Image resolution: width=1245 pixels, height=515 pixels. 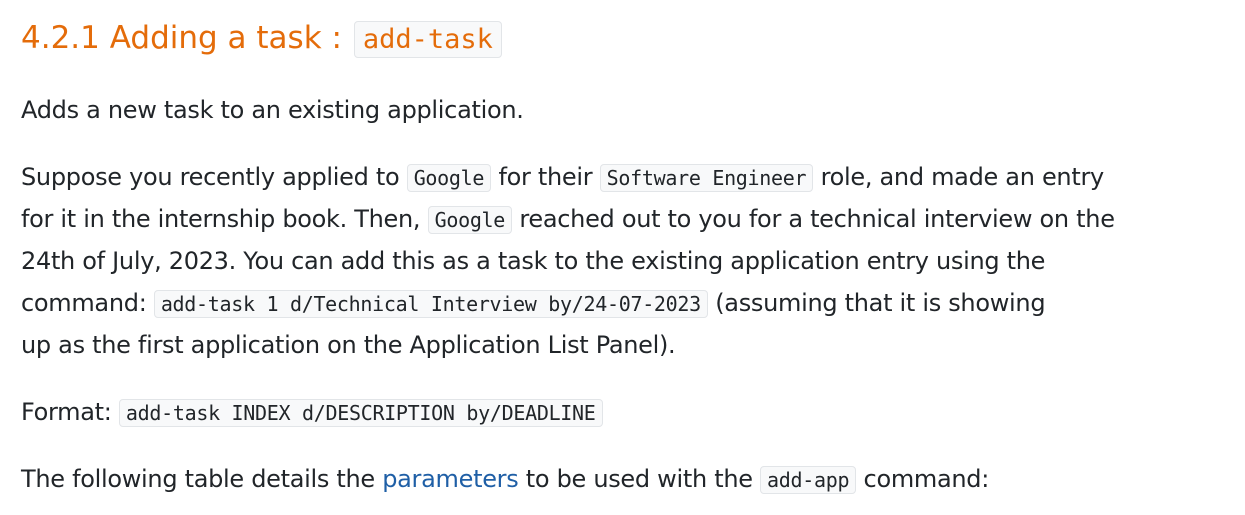 I want to click on text-span: The following table details the, so click(x=202, y=479).